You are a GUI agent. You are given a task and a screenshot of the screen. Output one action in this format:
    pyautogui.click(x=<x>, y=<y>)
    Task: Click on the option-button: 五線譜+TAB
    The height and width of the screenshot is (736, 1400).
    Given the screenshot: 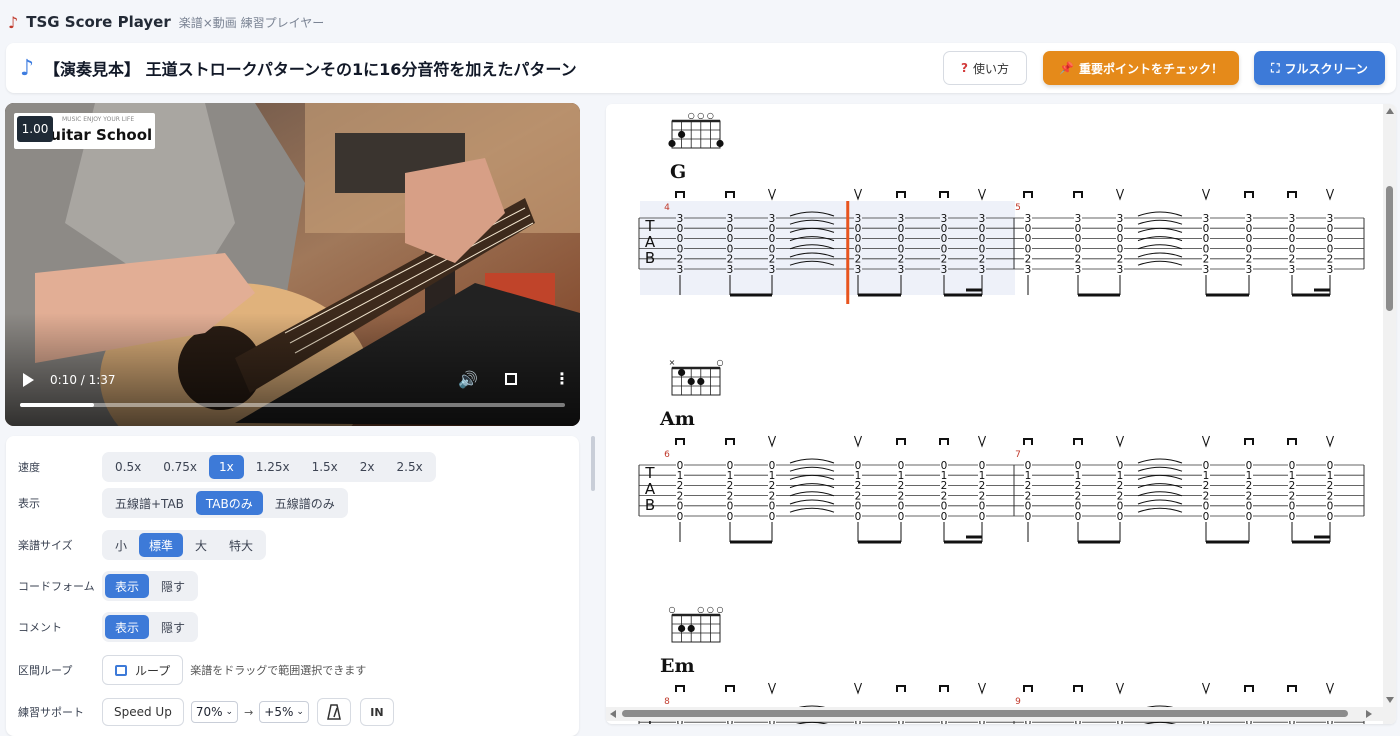 What is the action you would take?
    pyautogui.click(x=149, y=503)
    